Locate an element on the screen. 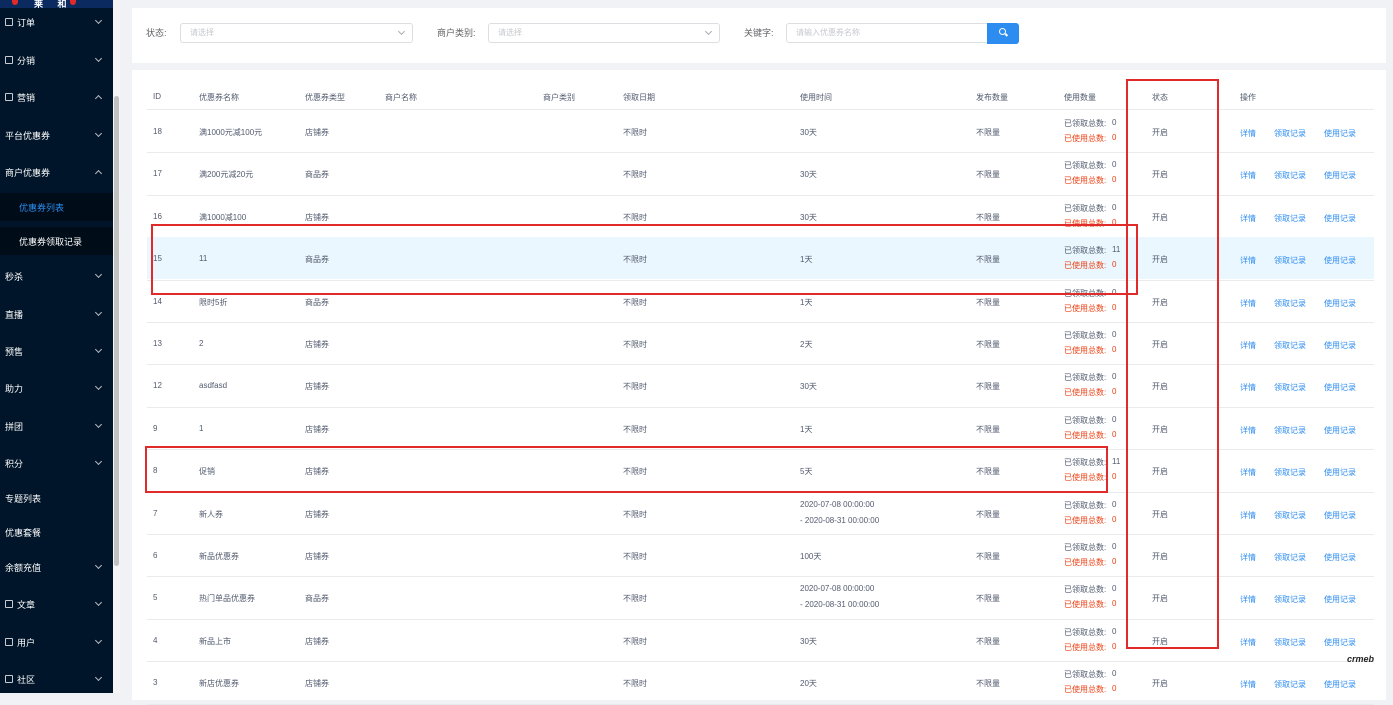 The width and height of the screenshot is (1393, 705). sidebar-scrollbar-thumb is located at coordinates (116, 331).